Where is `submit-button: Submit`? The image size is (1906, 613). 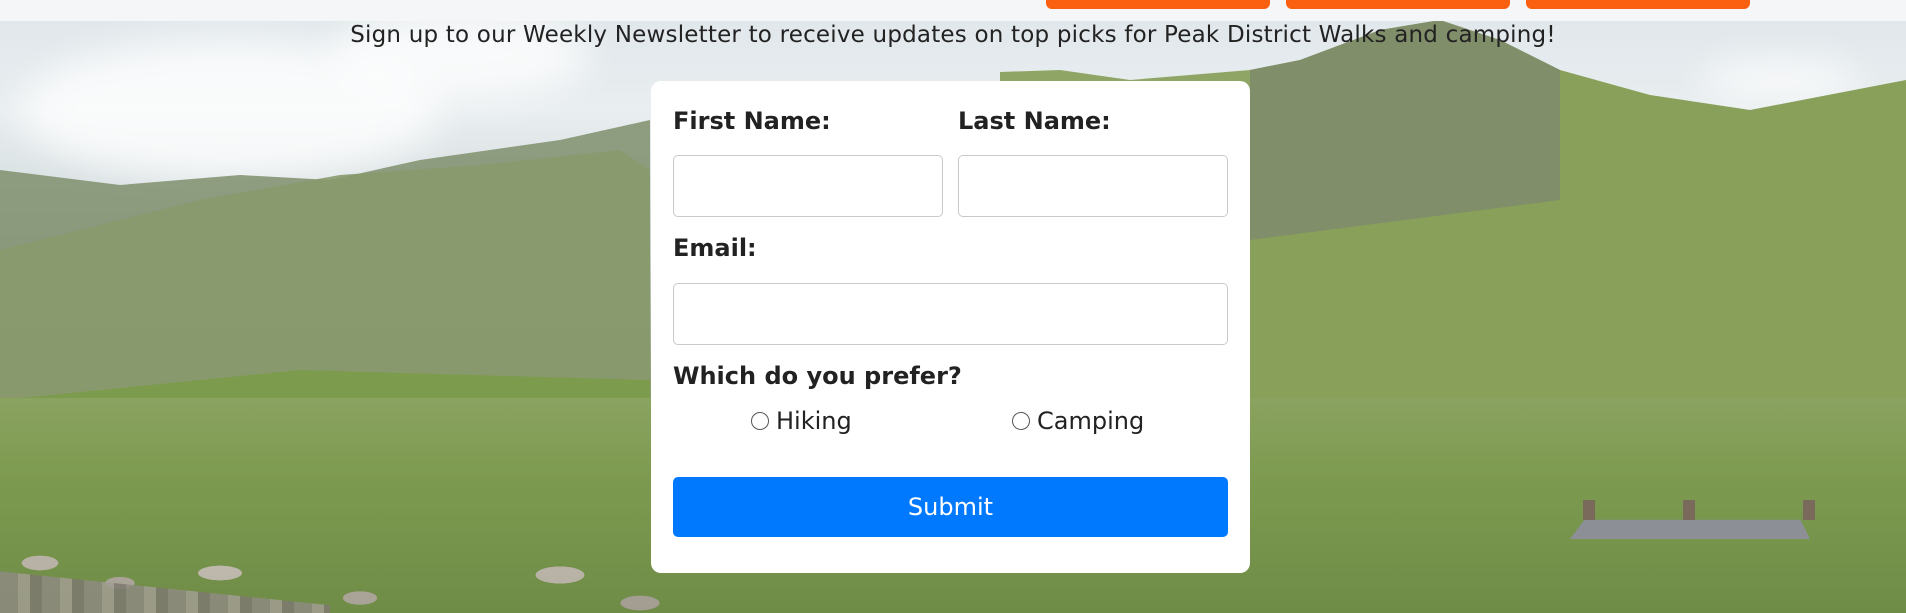 submit-button: Submit is located at coordinates (950, 507).